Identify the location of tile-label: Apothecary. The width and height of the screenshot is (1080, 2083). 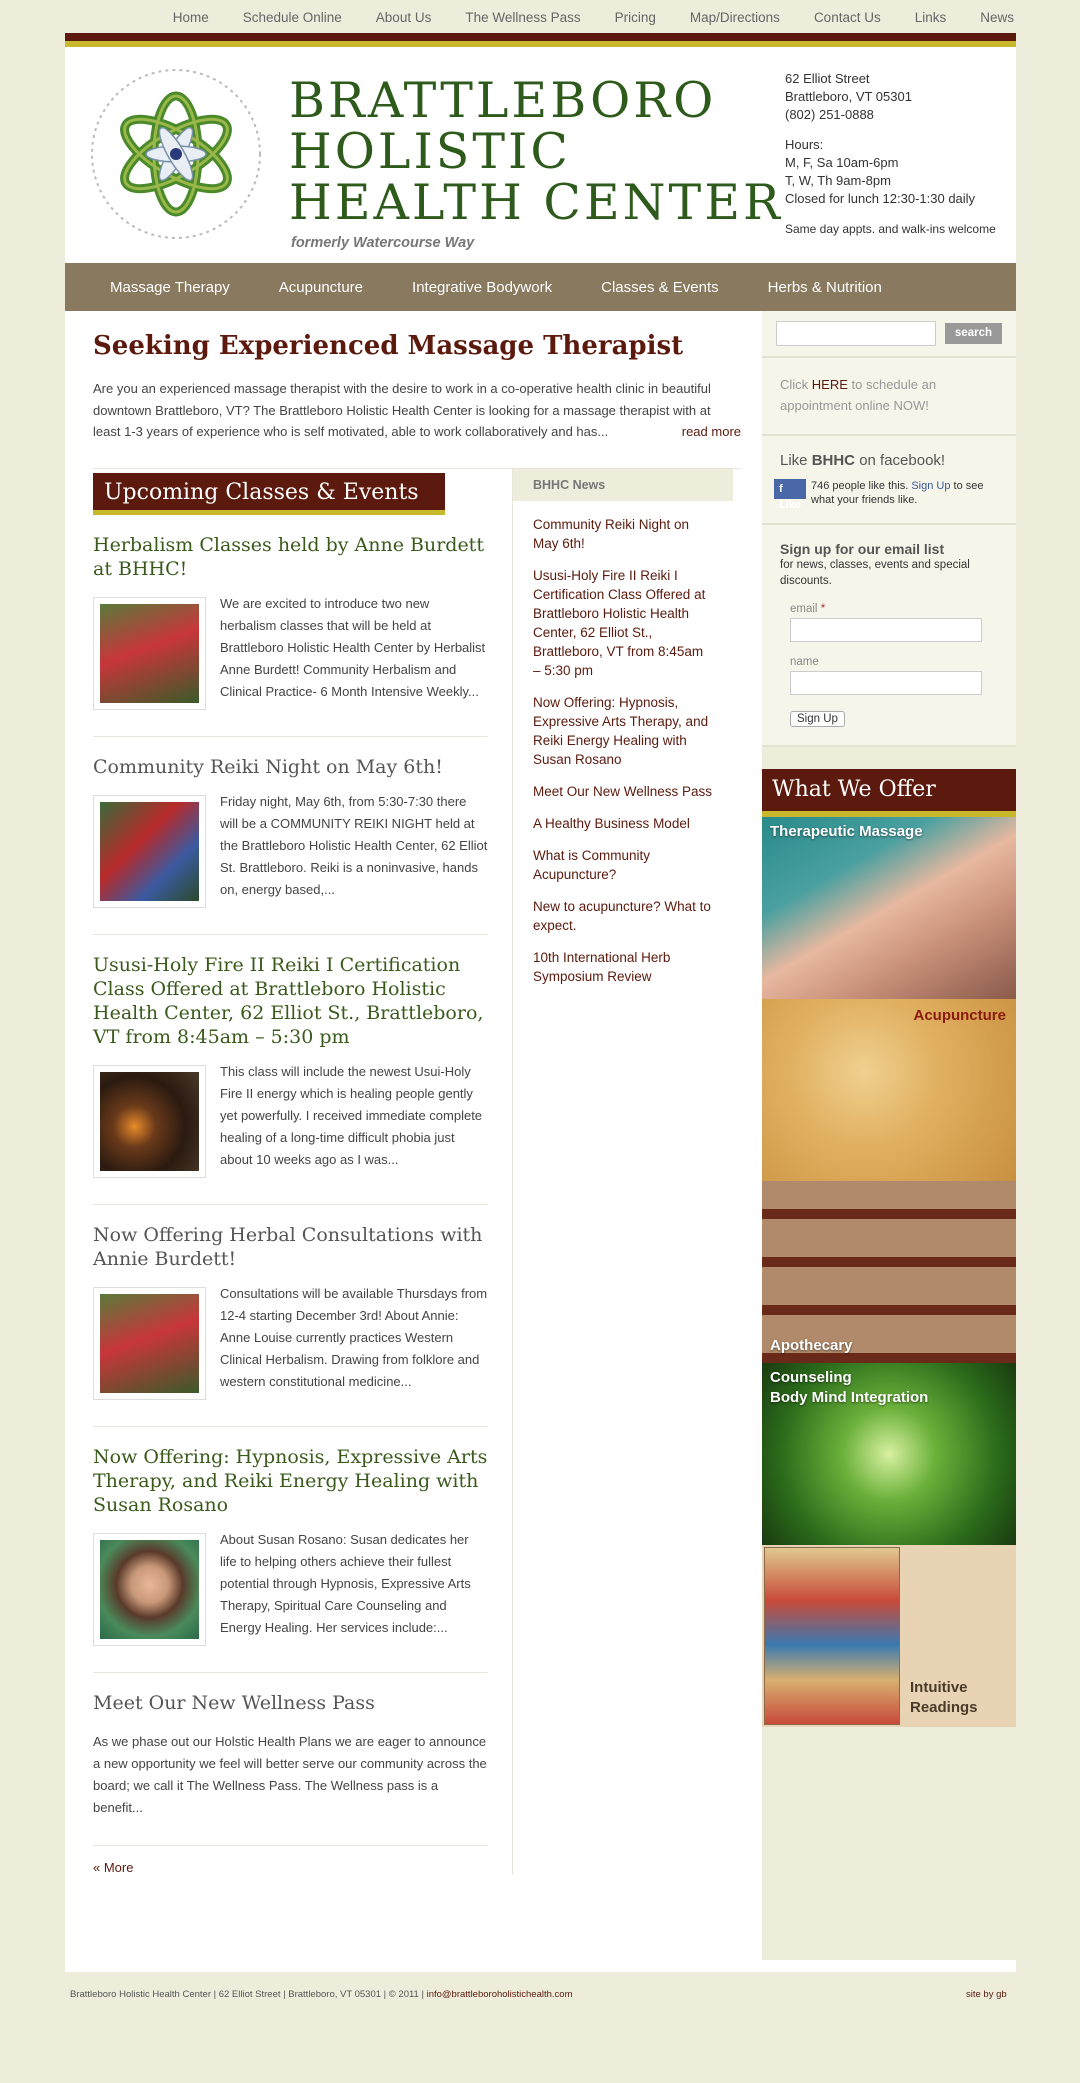
(811, 1345).